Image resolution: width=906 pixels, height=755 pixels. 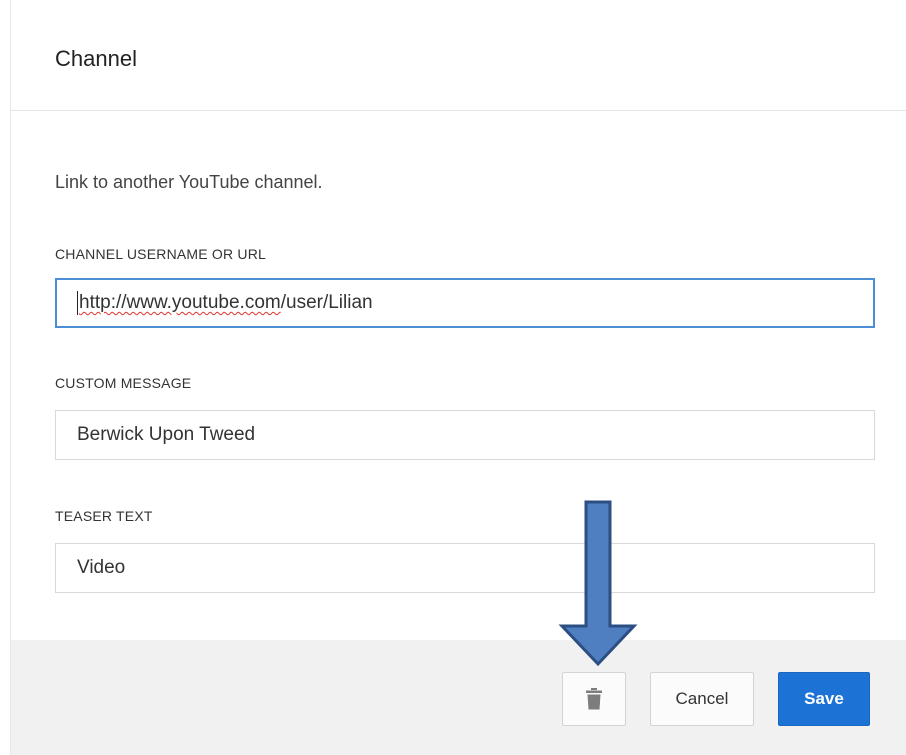 I want to click on dialog-title: Channel, so click(x=96, y=58).